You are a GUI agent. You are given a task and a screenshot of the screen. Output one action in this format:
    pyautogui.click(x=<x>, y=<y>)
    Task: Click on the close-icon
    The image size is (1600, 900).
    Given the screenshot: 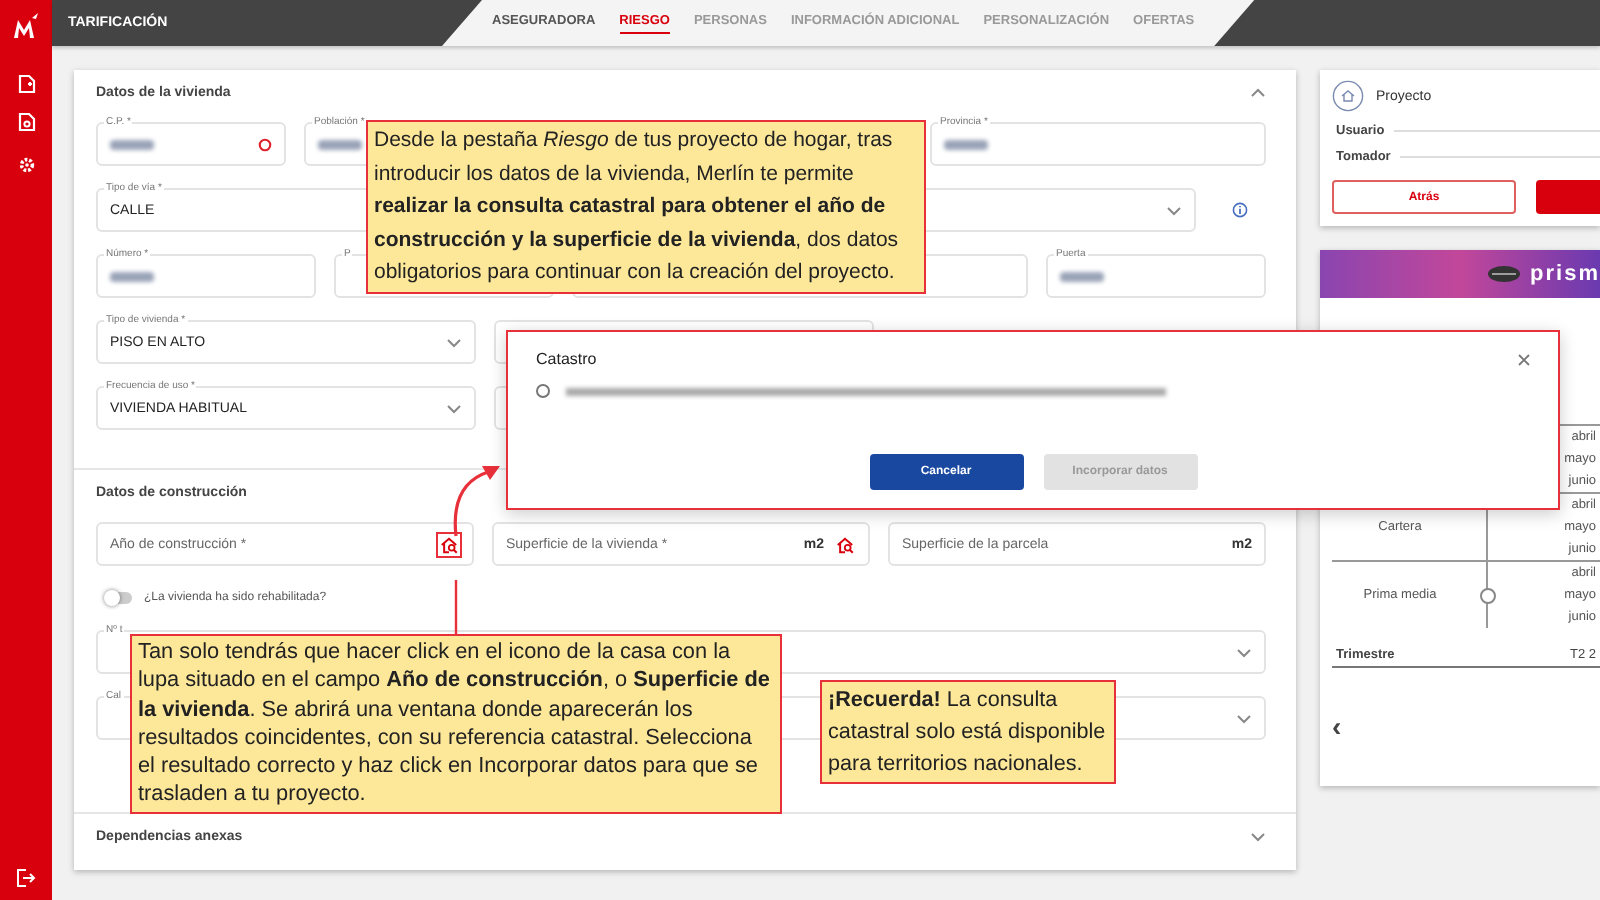 What is the action you would take?
    pyautogui.click(x=1524, y=359)
    